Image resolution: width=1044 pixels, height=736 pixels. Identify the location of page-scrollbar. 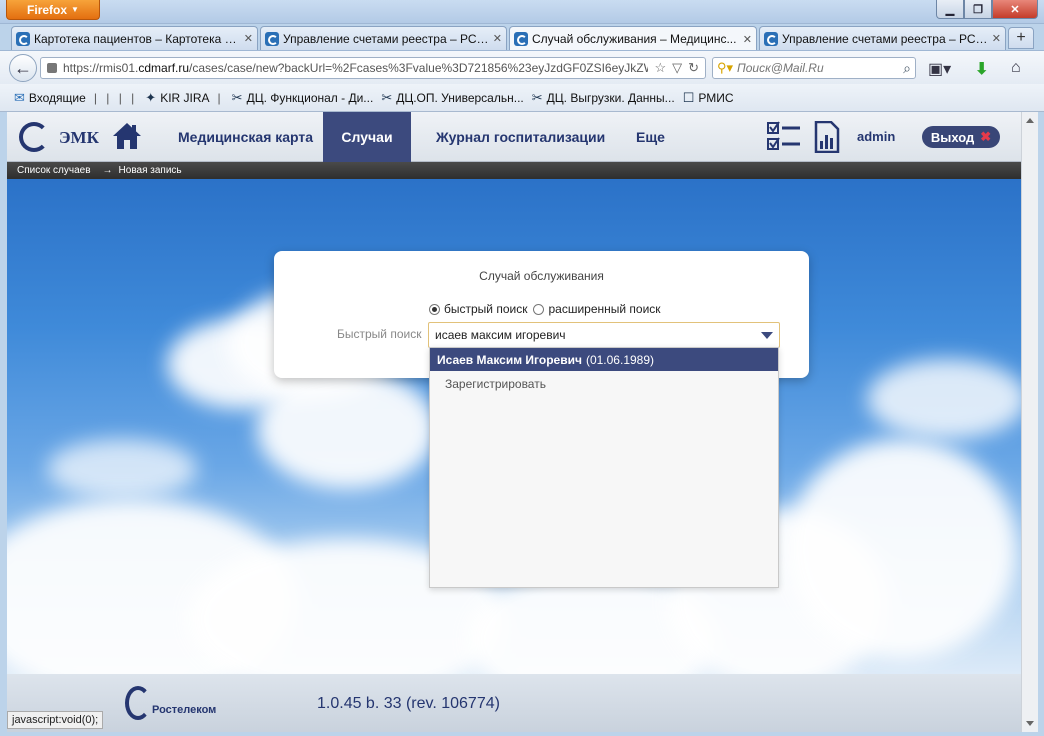
(1029, 422).